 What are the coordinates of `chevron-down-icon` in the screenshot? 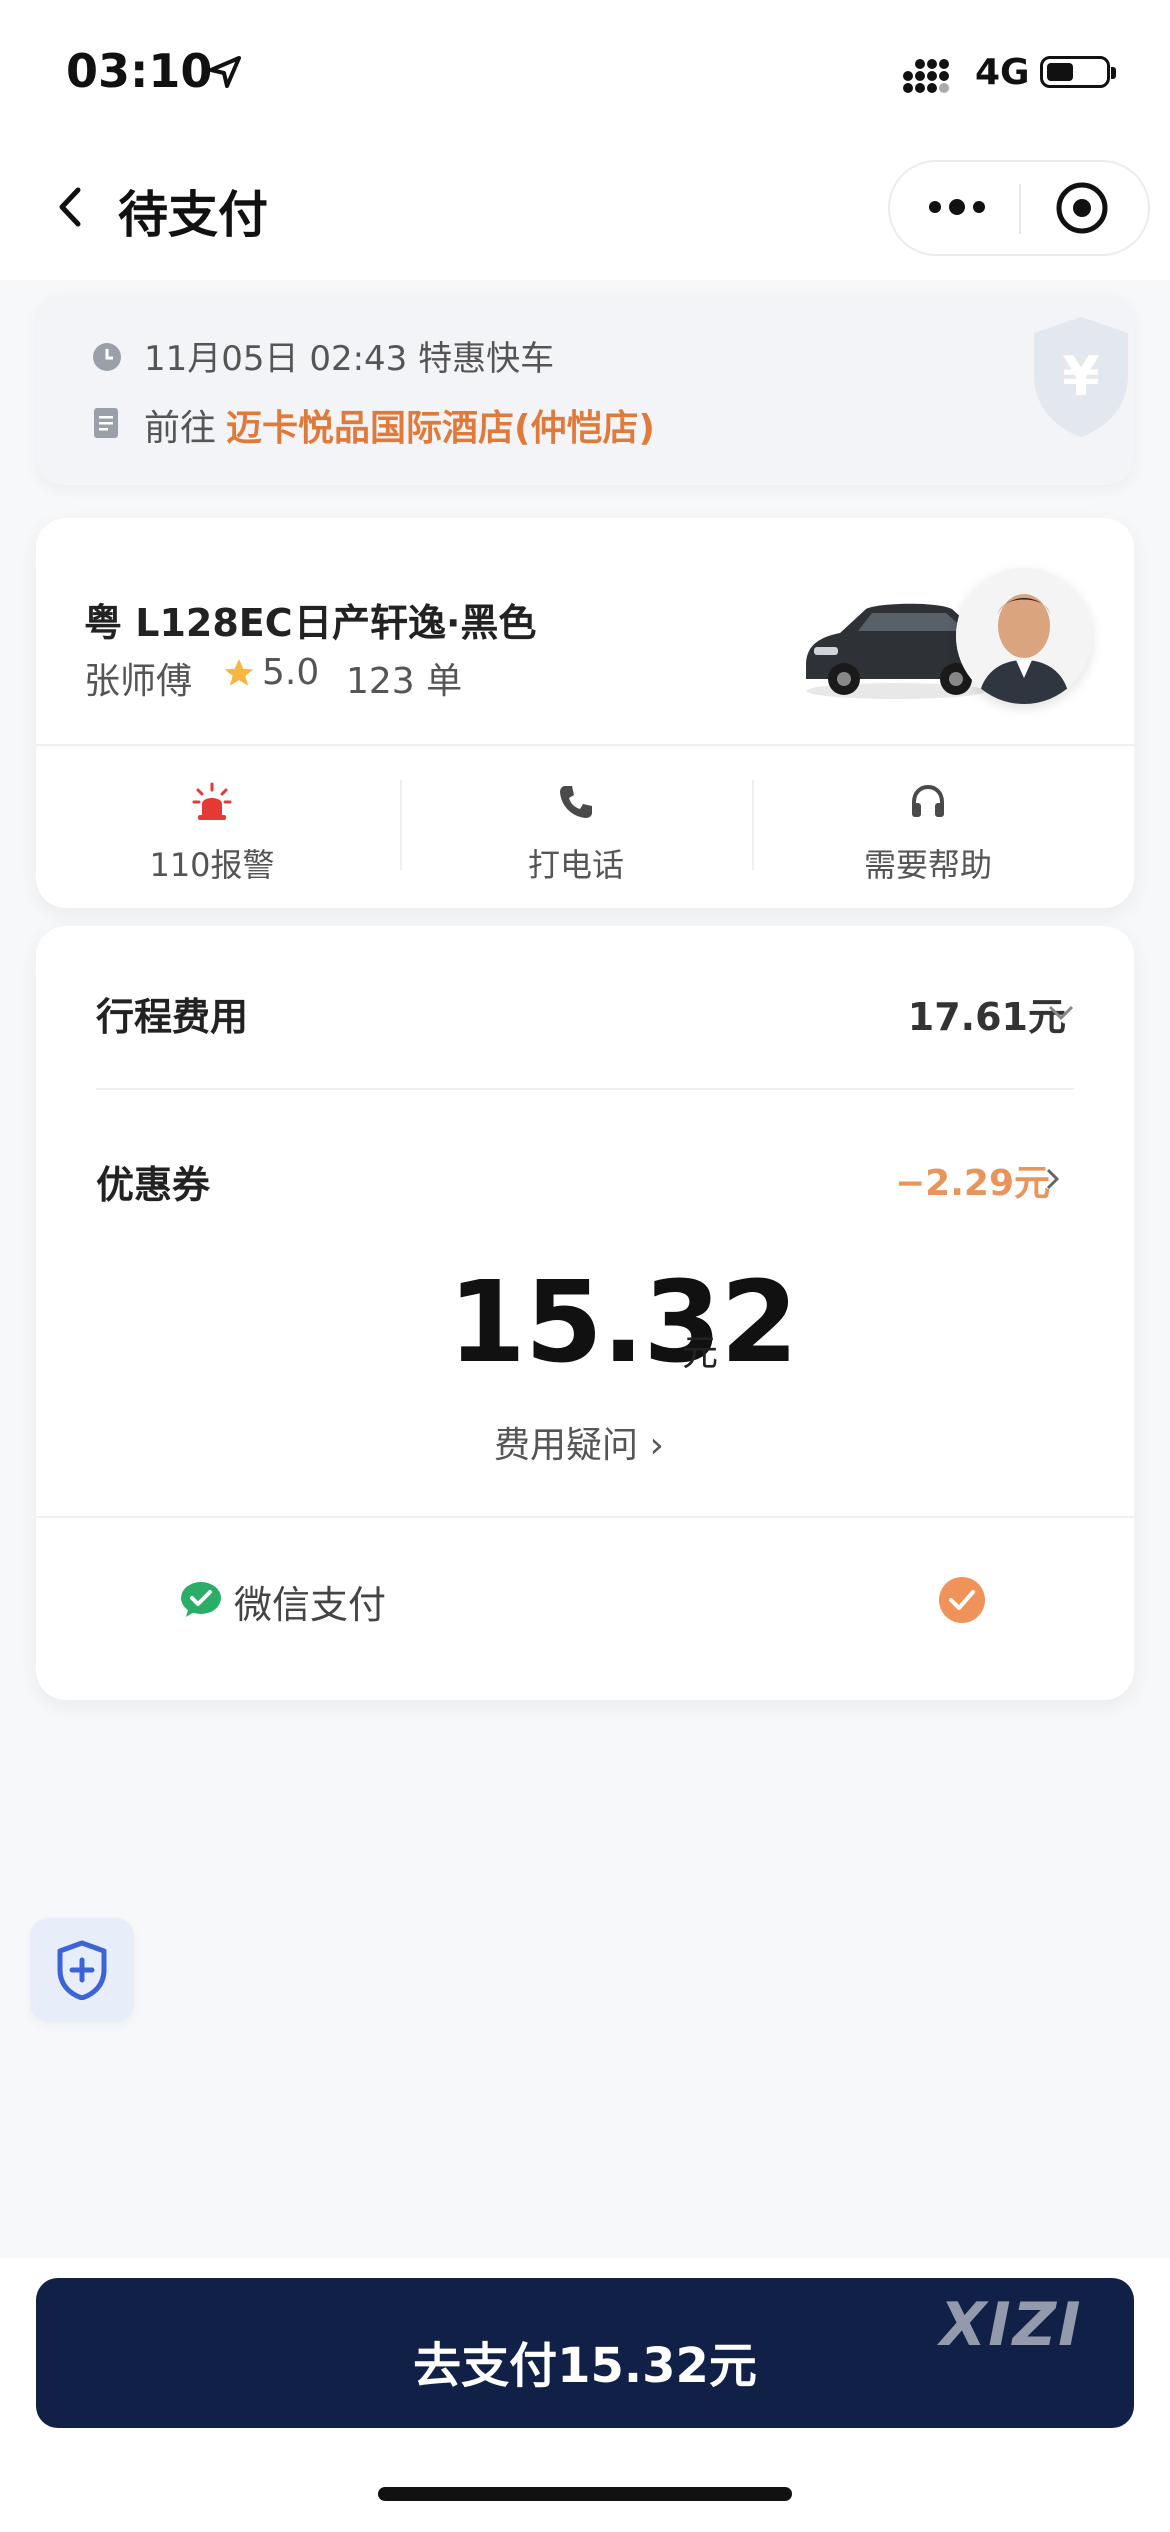 It's located at (1061, 1013).